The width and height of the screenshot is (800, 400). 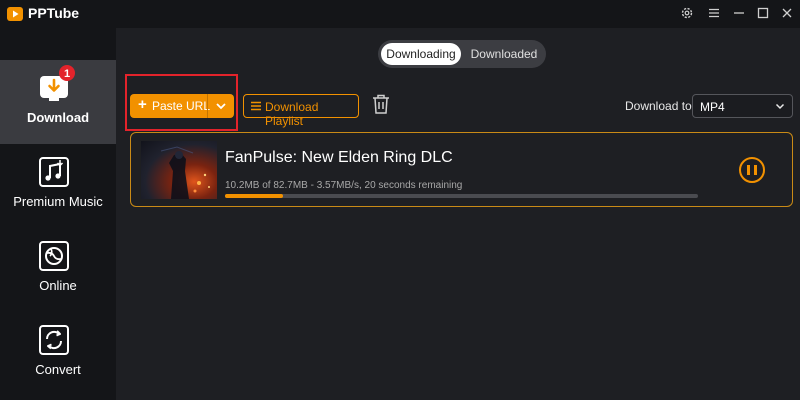 I want to click on sidebar-item-download: 1 Download, so click(x=58, y=102).